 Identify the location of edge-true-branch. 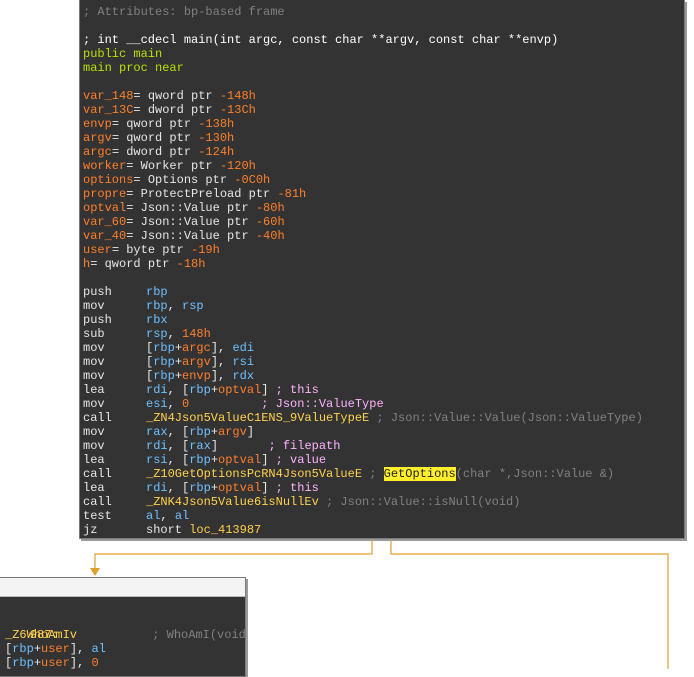
(233, 554).